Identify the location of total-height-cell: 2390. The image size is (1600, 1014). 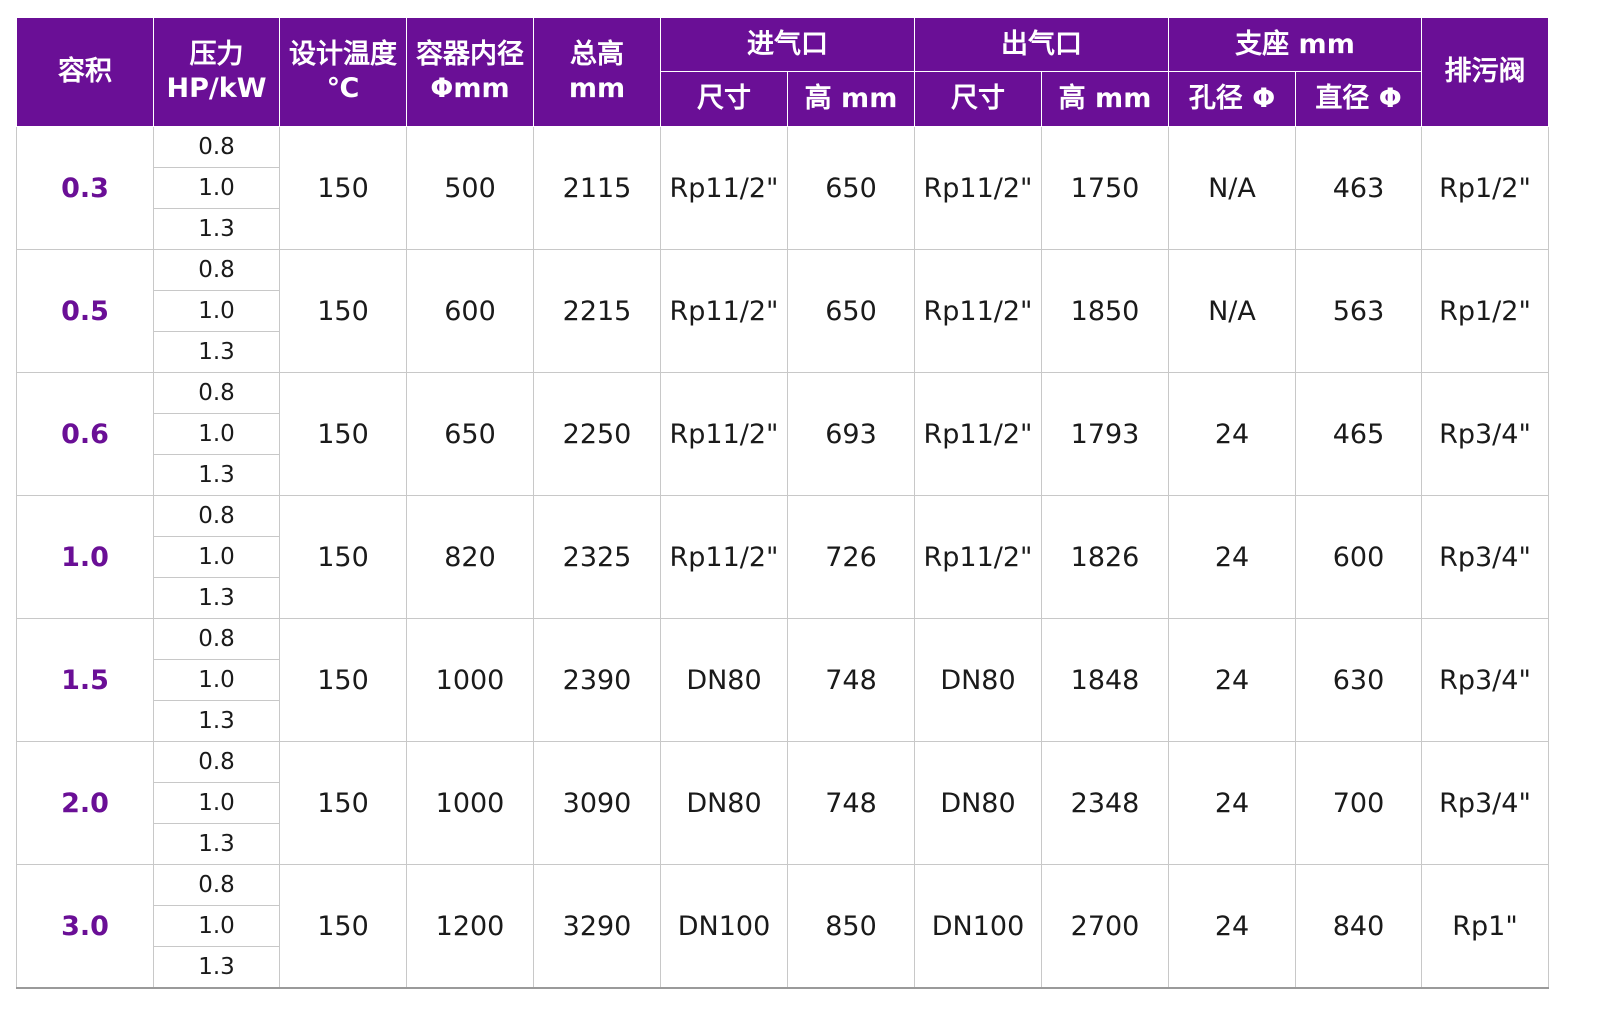
(597, 680).